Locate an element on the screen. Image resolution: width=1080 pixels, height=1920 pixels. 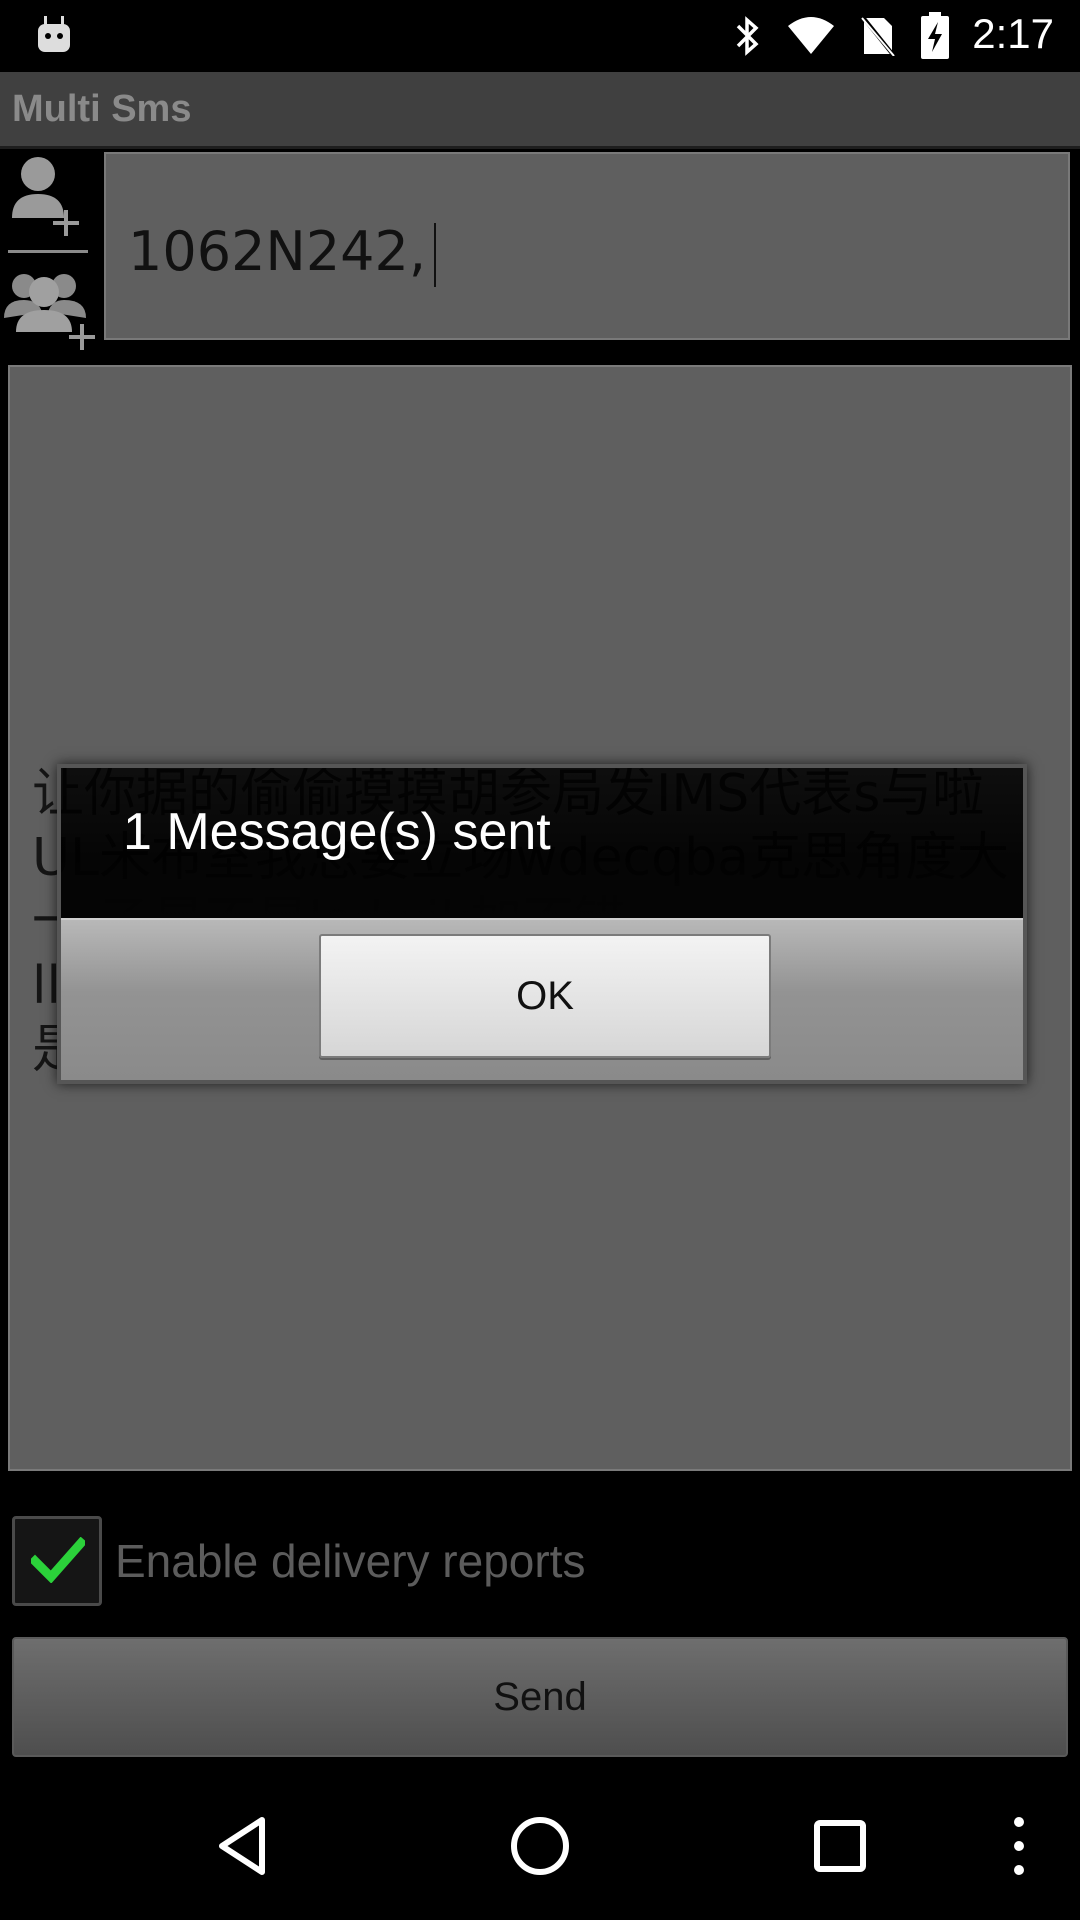
dialog-button-bar: OK is located at coordinates (542, 999).